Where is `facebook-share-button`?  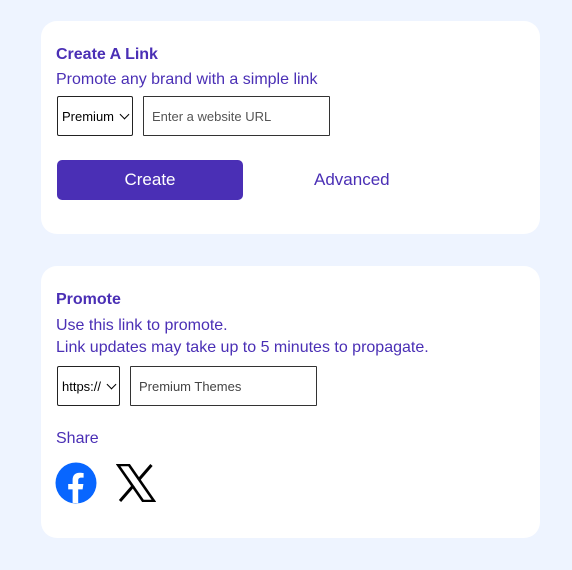
facebook-share-button is located at coordinates (76, 483).